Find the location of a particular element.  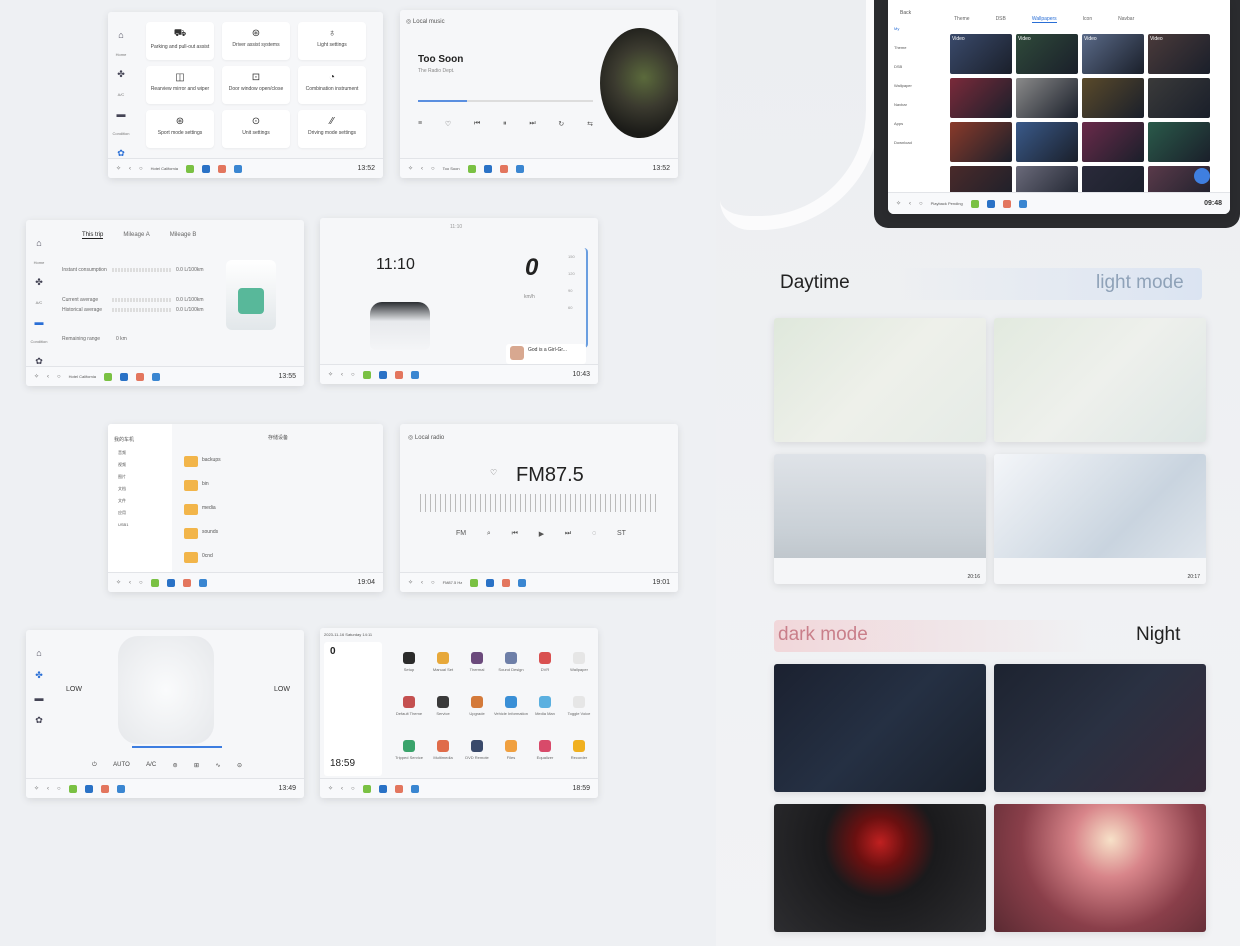

folder-name: sounds is located at coordinates (210, 532).